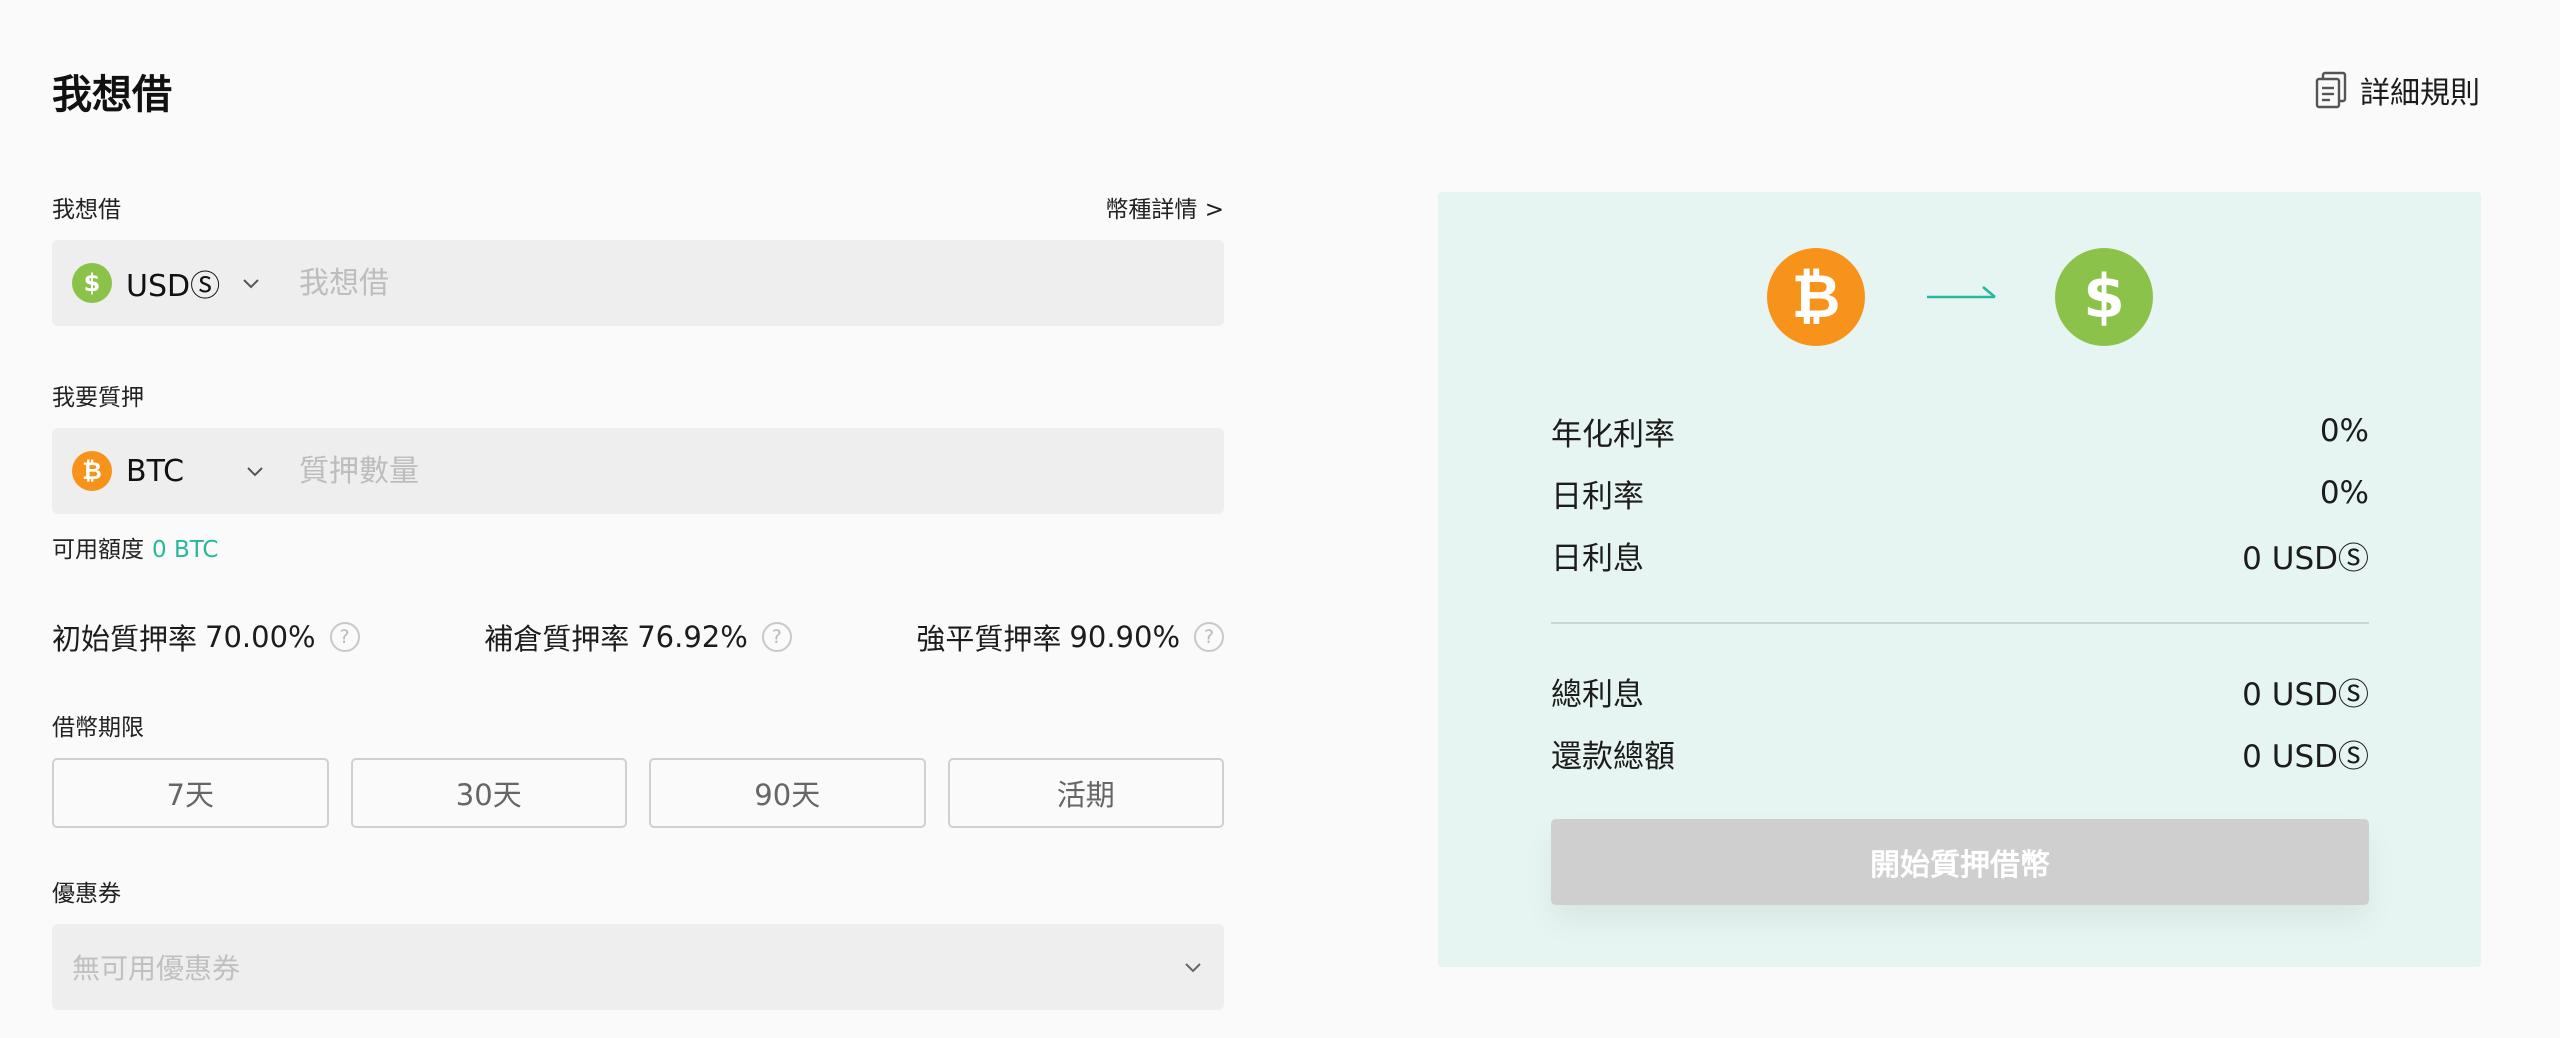 The width and height of the screenshot is (2560, 1038). What do you see at coordinates (173, 286) in the screenshot?
I see `borrow-coin-label: USDⓈ` at bounding box center [173, 286].